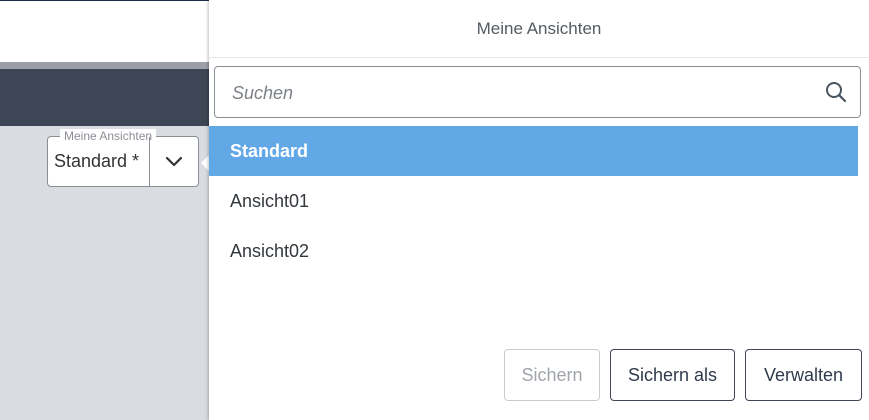 This screenshot has width=869, height=420. Describe the element at coordinates (539, 29) in the screenshot. I see `dropdown-title: Meine Ansichten` at that location.